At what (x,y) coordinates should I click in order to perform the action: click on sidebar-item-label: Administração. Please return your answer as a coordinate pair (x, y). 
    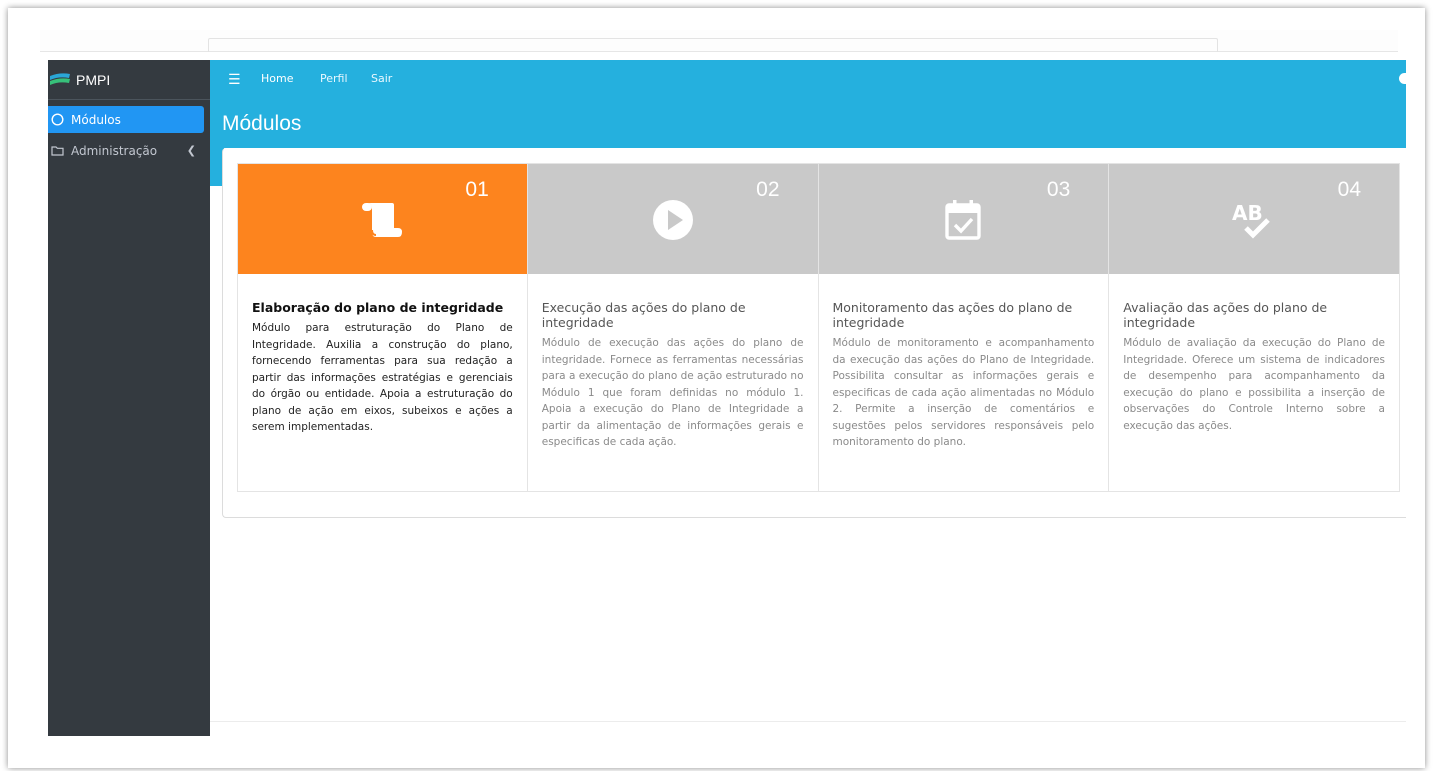
    Looking at the image, I should click on (114, 150).